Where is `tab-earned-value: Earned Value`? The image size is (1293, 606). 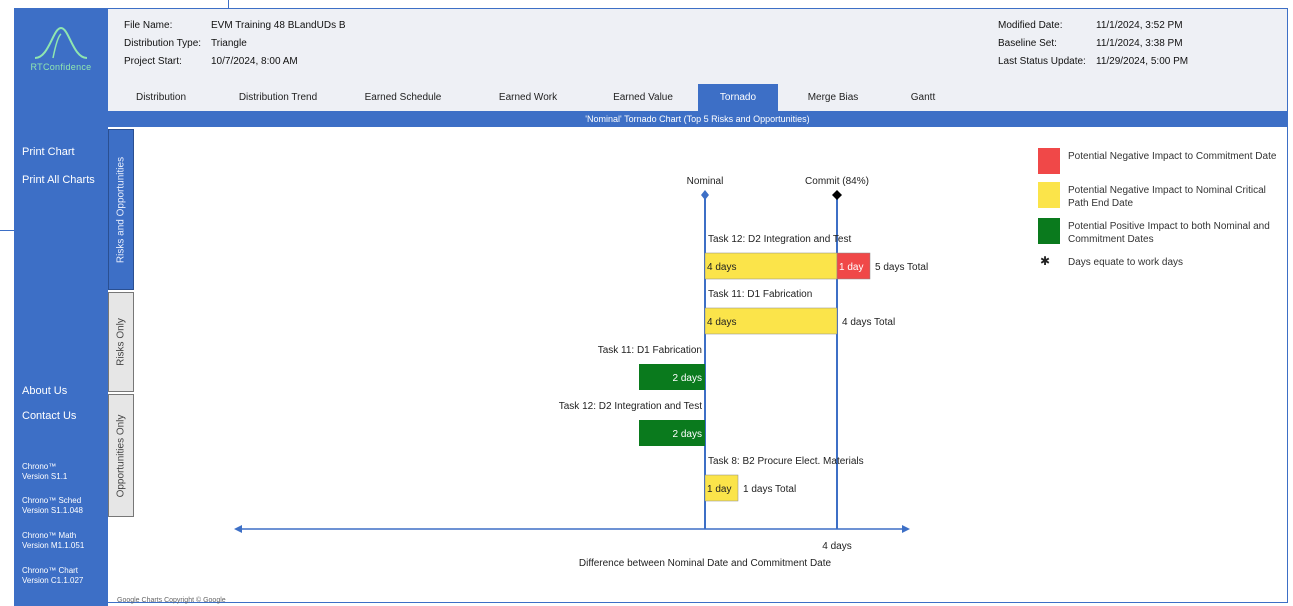 tab-earned-value: Earned Value is located at coordinates (643, 97).